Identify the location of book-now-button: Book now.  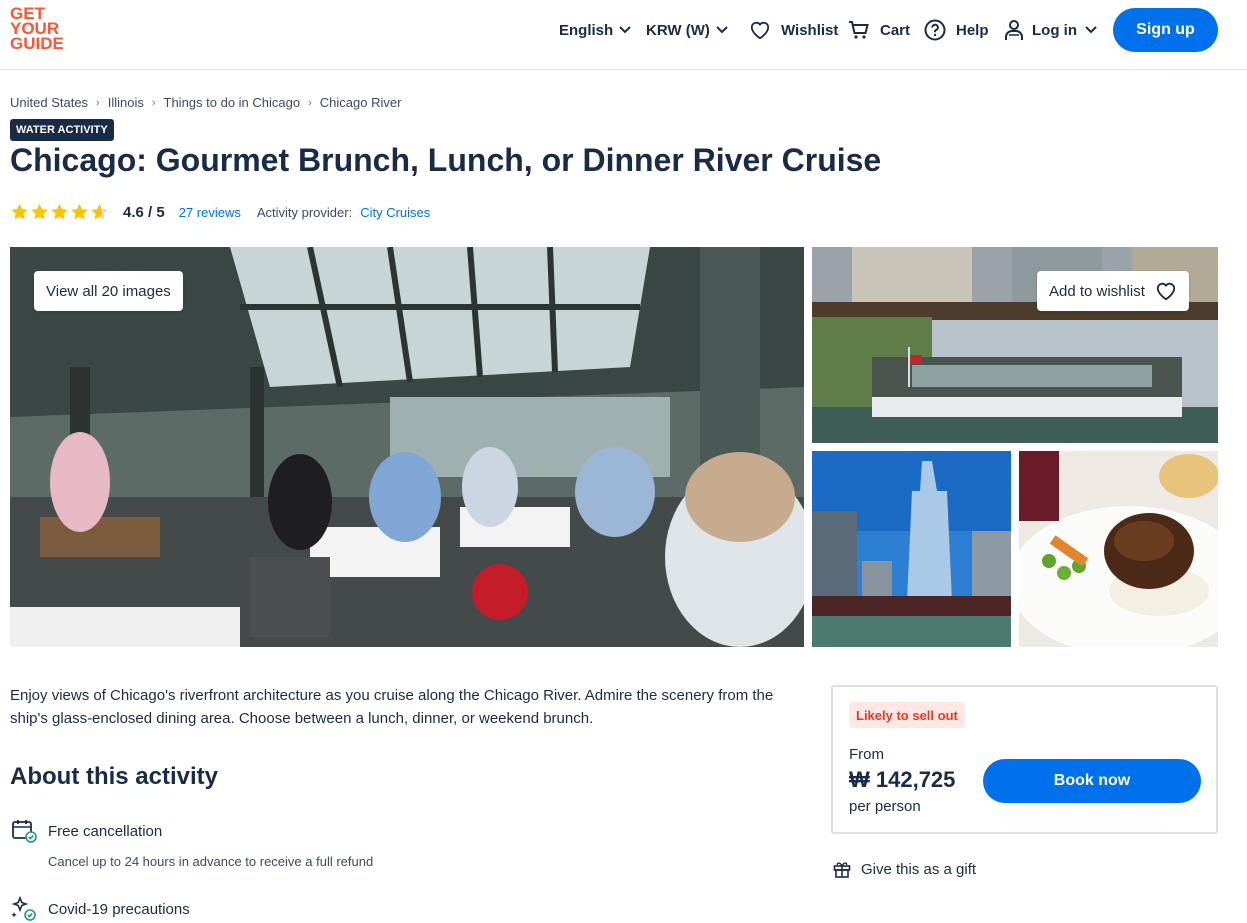
(1092, 781).